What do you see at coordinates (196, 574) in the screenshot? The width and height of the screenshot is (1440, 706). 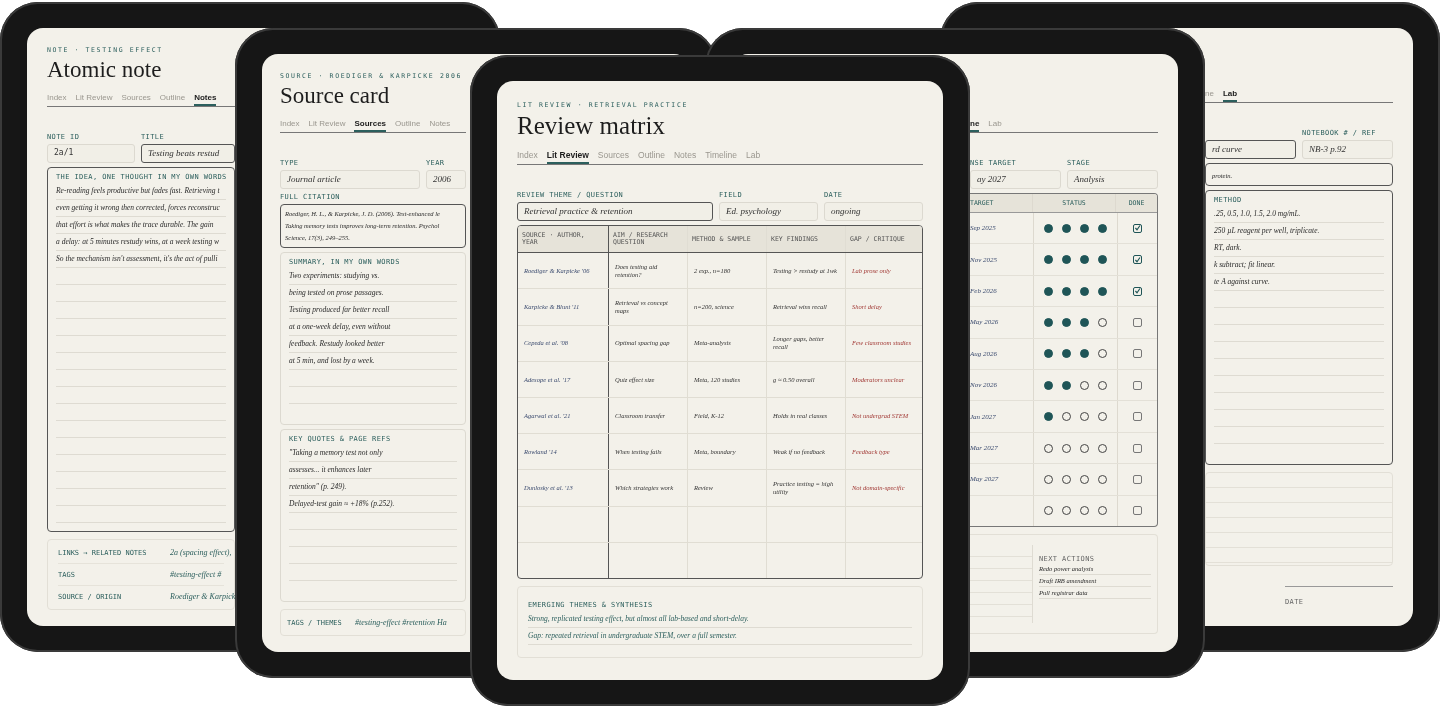 I see `meta-value: #testing-effect #` at bounding box center [196, 574].